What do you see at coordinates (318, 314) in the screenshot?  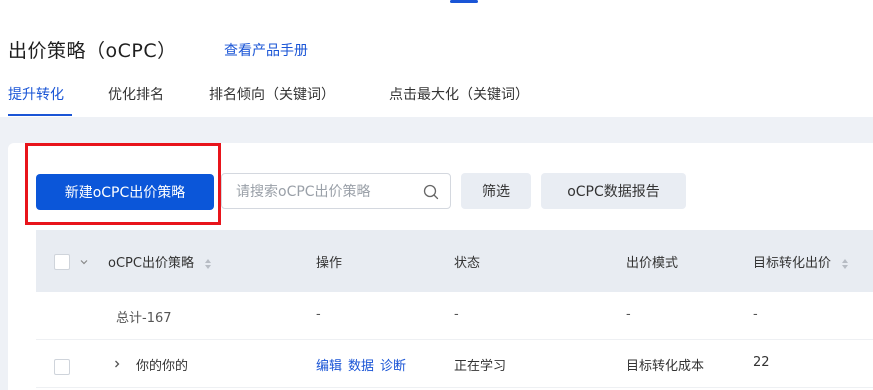 I see `total-action: -` at bounding box center [318, 314].